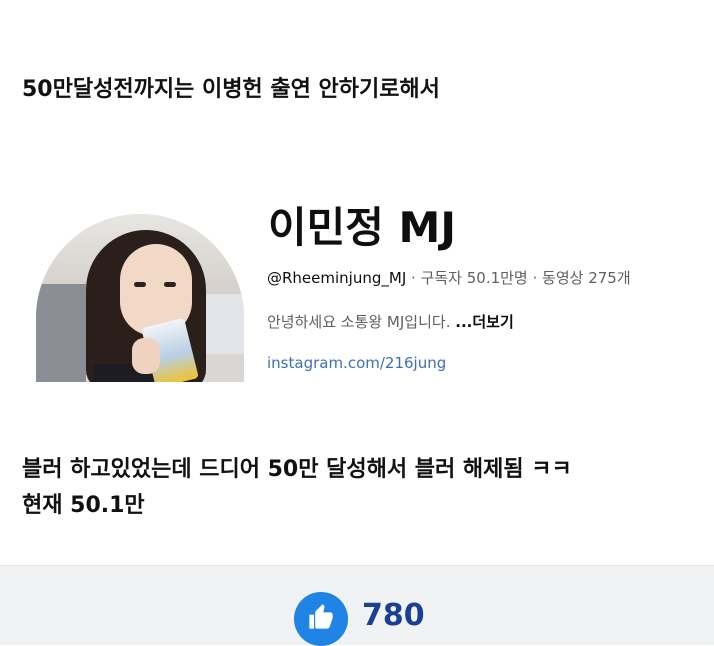 The image size is (714, 646). I want to click on avatar-background-left, so click(61, 333).